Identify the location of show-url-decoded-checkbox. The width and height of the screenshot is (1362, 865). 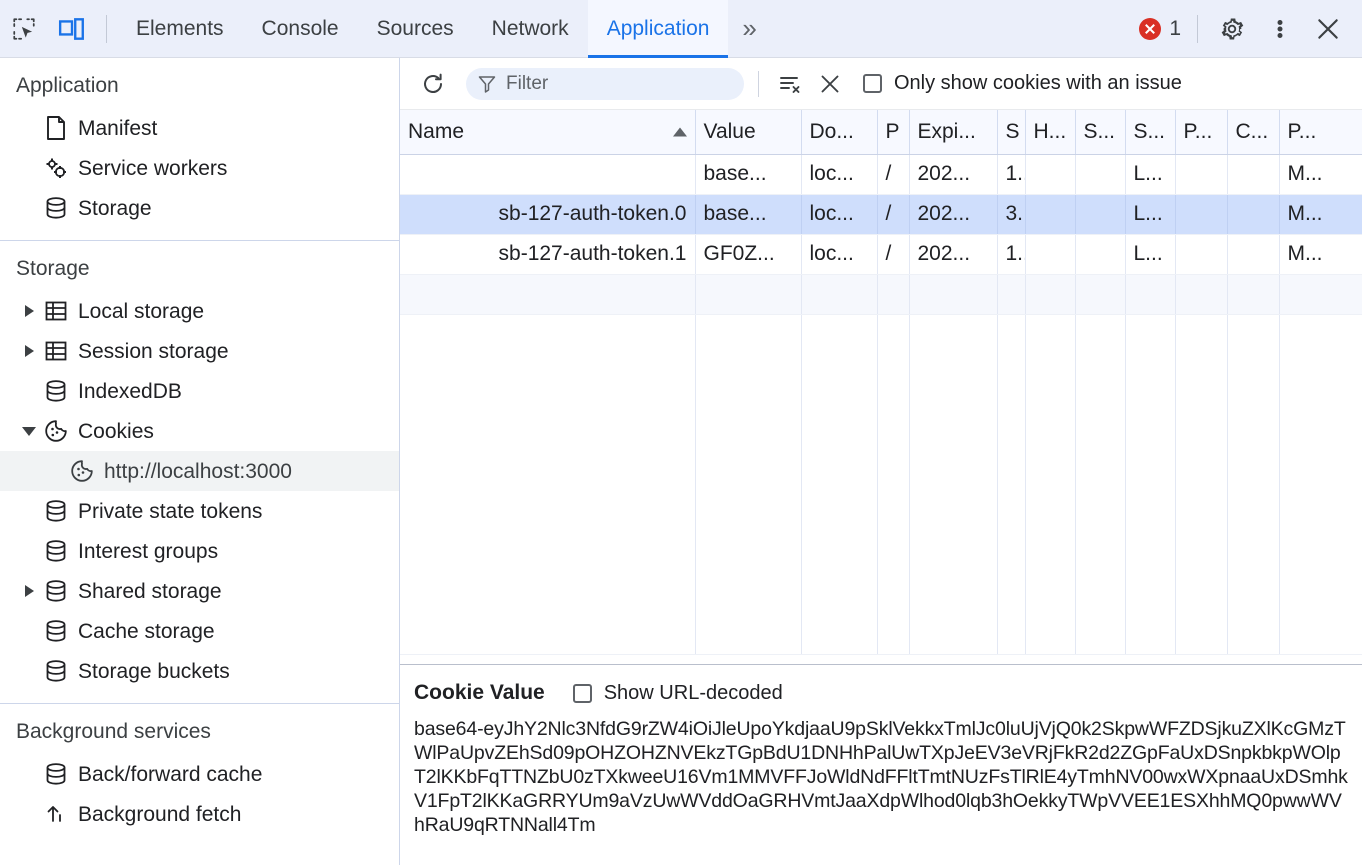
(582, 693).